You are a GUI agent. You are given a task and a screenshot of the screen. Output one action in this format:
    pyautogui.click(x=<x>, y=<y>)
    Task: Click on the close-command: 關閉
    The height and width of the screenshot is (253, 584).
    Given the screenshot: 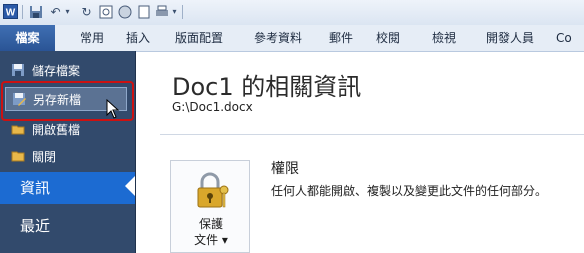 What is the action you would take?
    pyautogui.click(x=65, y=156)
    